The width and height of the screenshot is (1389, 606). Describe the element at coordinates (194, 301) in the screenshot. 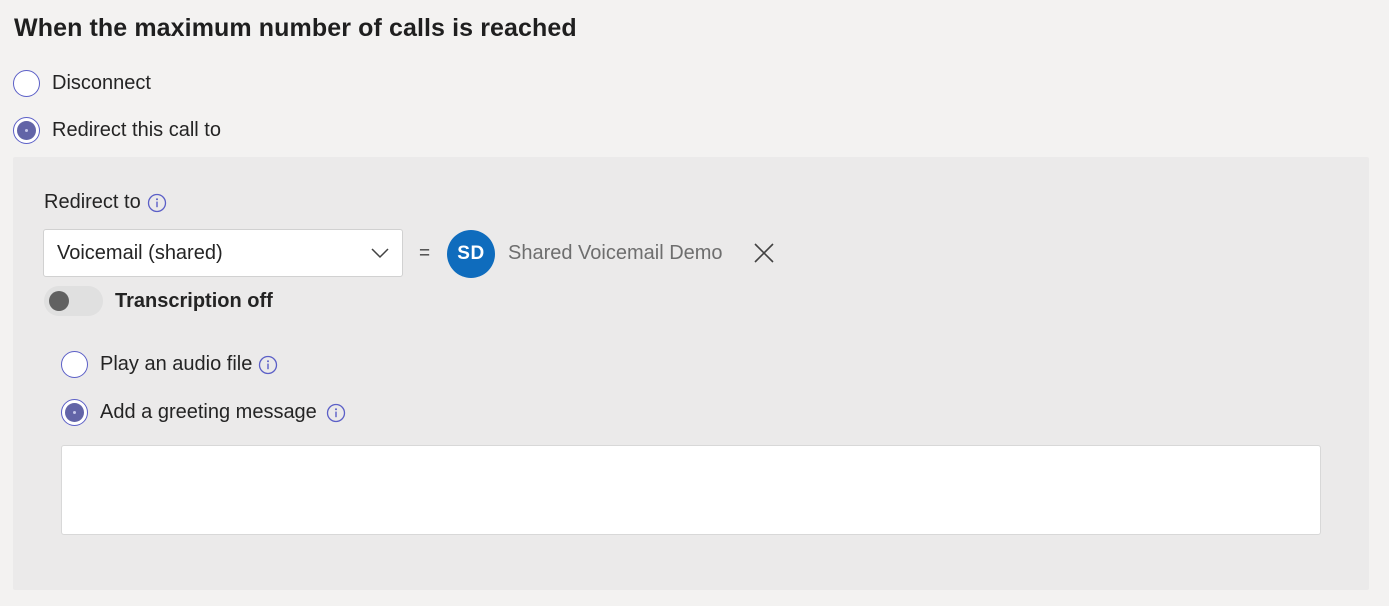

I see `transcription-label: Transcription off` at that location.